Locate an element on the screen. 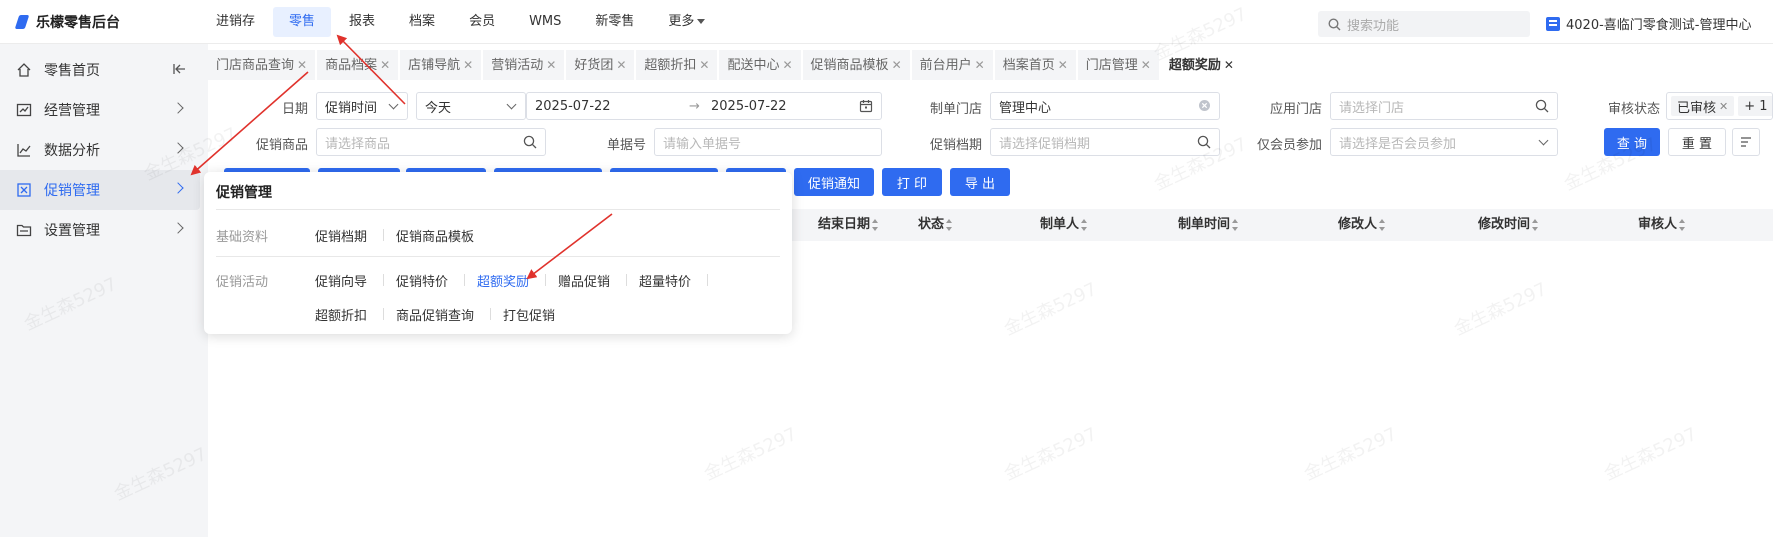 The image size is (1773, 537). topnav-inventory: 进销存 is located at coordinates (235, 22).